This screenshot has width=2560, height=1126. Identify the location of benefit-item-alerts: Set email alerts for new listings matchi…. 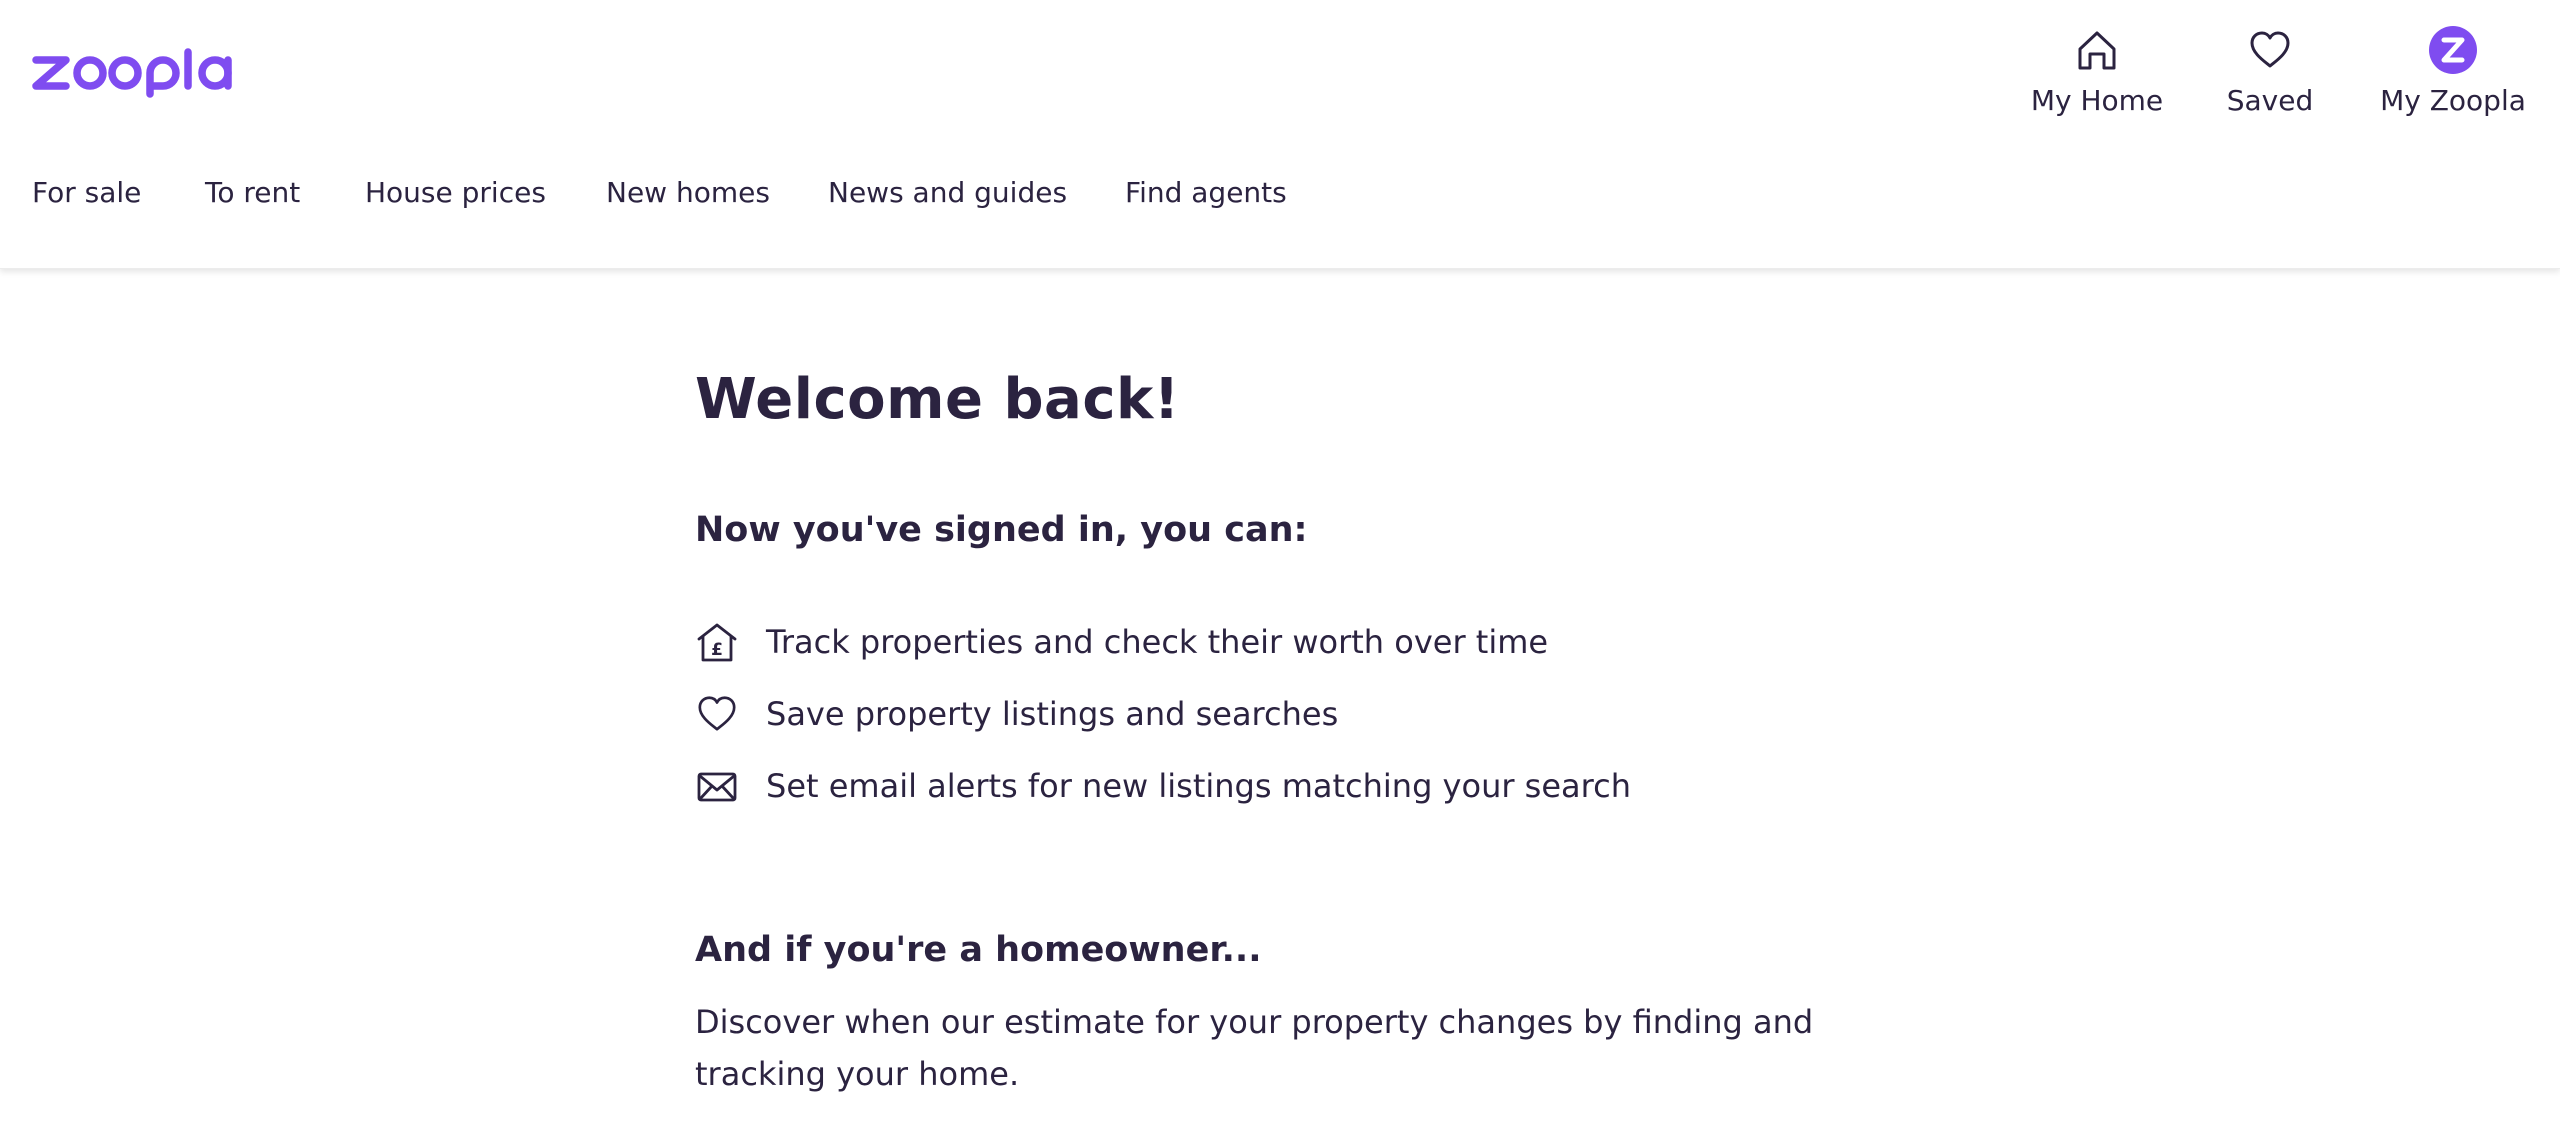
(1295, 786).